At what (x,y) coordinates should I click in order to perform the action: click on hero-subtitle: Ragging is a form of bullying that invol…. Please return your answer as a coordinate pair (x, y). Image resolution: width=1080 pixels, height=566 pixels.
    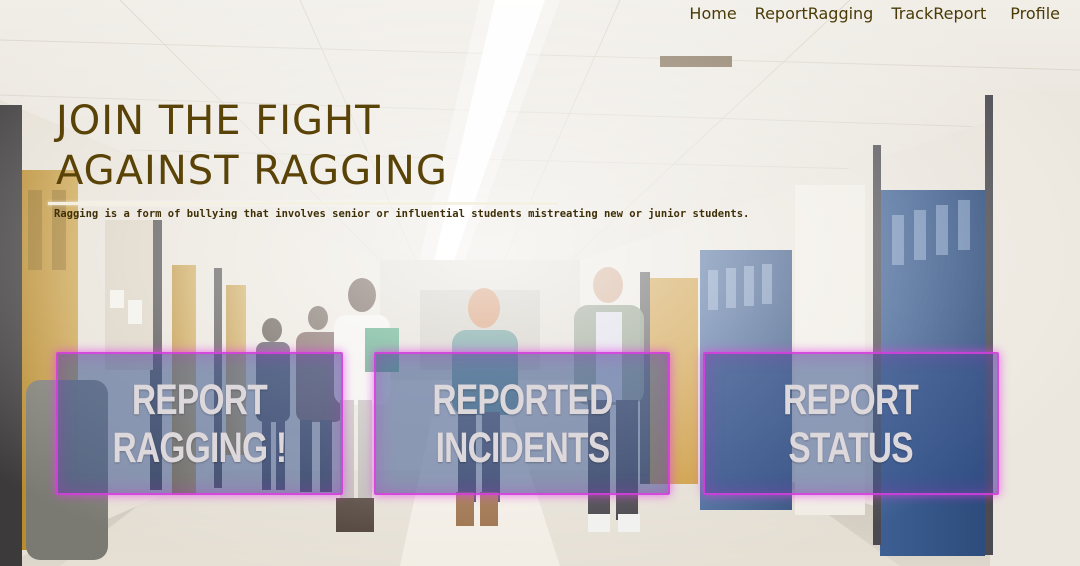
    Looking at the image, I should click on (402, 214).